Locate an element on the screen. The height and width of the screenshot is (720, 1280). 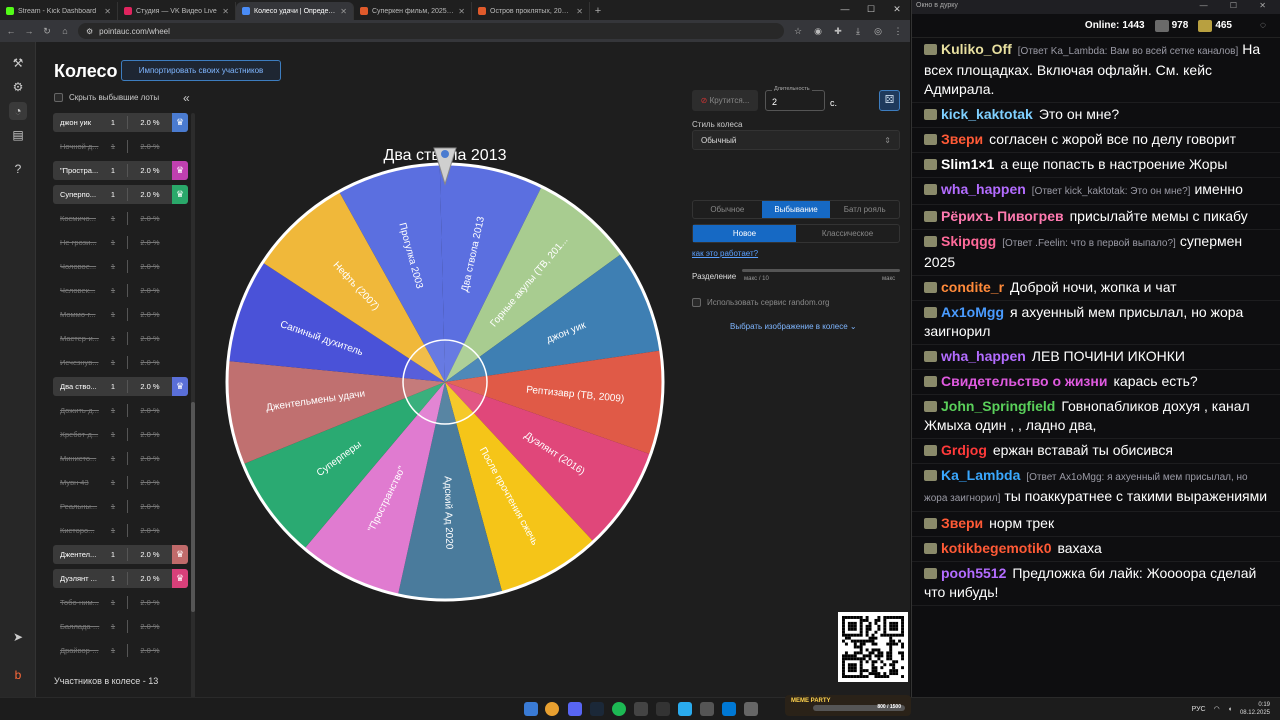
maximize-button: ☐ is located at coordinates (871, 9).